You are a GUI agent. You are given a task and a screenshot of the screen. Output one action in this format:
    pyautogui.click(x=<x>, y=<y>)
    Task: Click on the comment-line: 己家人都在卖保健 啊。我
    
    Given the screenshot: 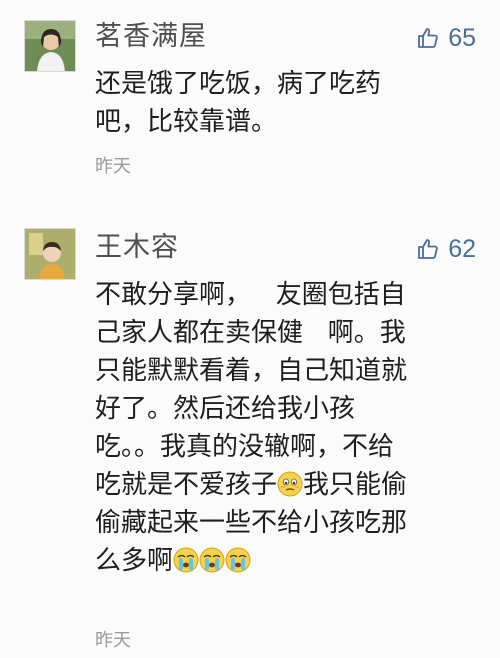 What is the action you would take?
    pyautogui.click(x=250, y=333)
    